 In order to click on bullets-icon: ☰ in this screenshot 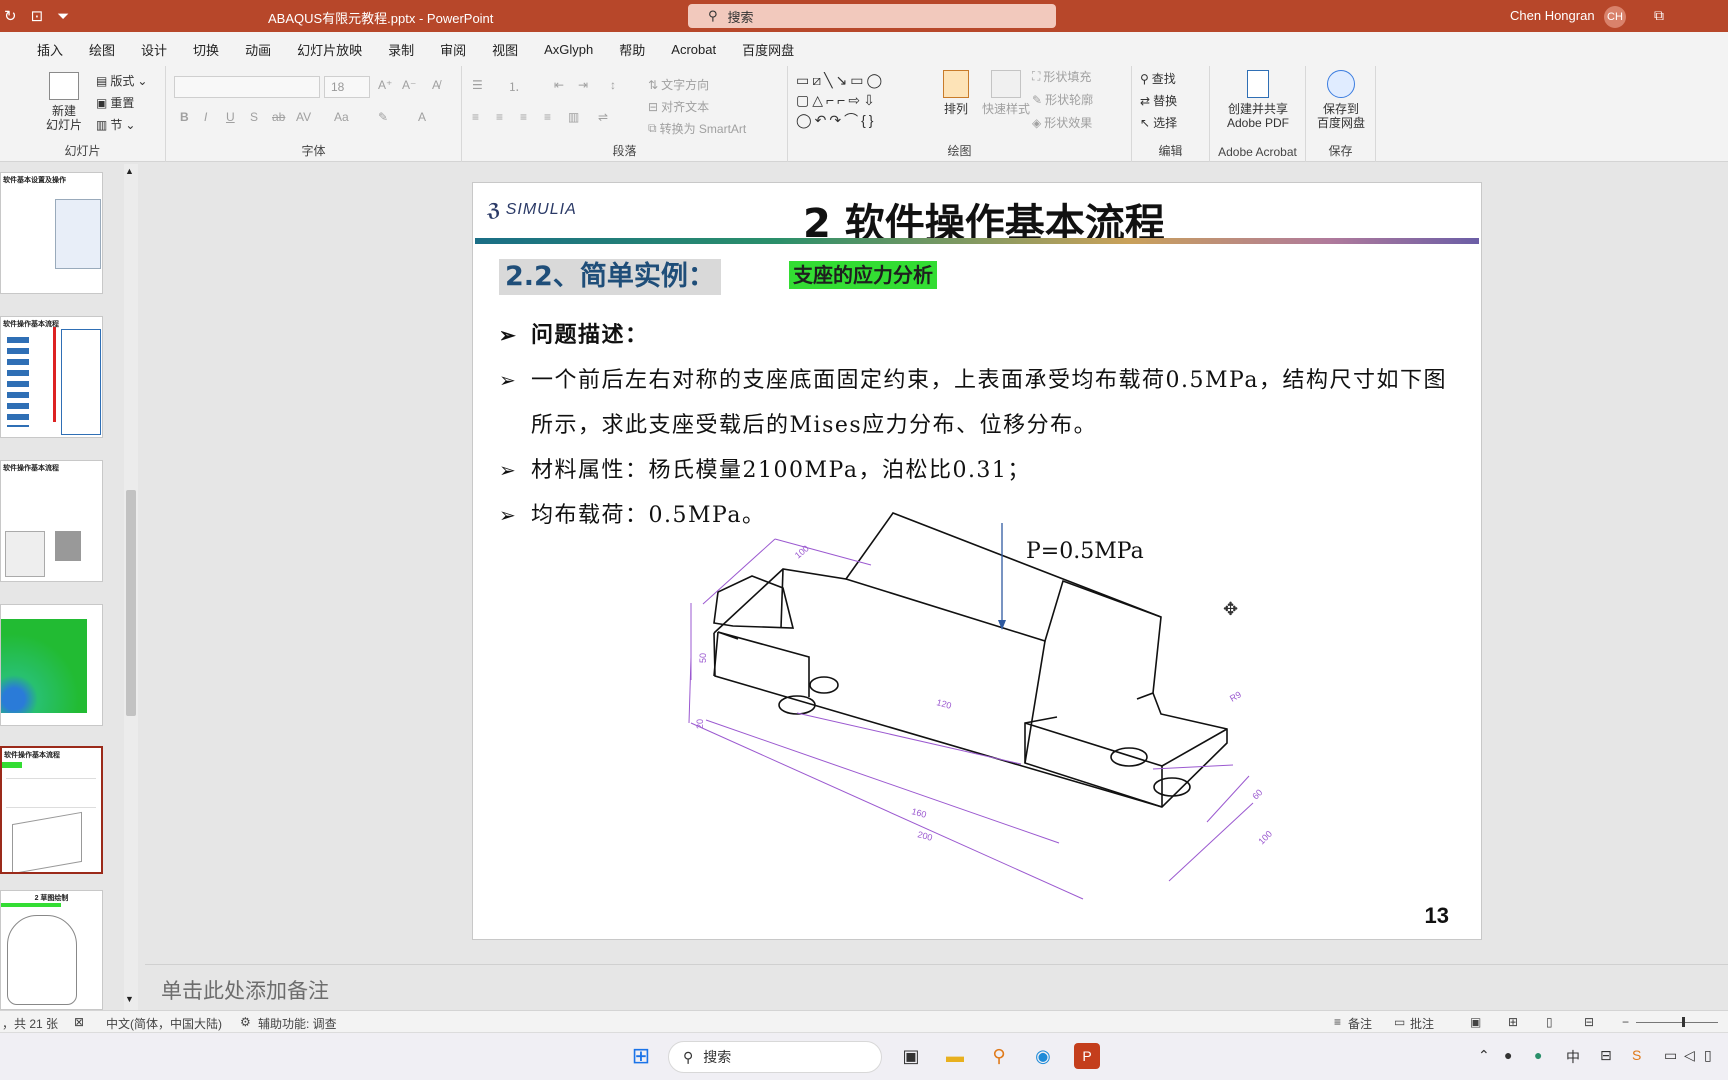, I will do `click(477, 85)`.